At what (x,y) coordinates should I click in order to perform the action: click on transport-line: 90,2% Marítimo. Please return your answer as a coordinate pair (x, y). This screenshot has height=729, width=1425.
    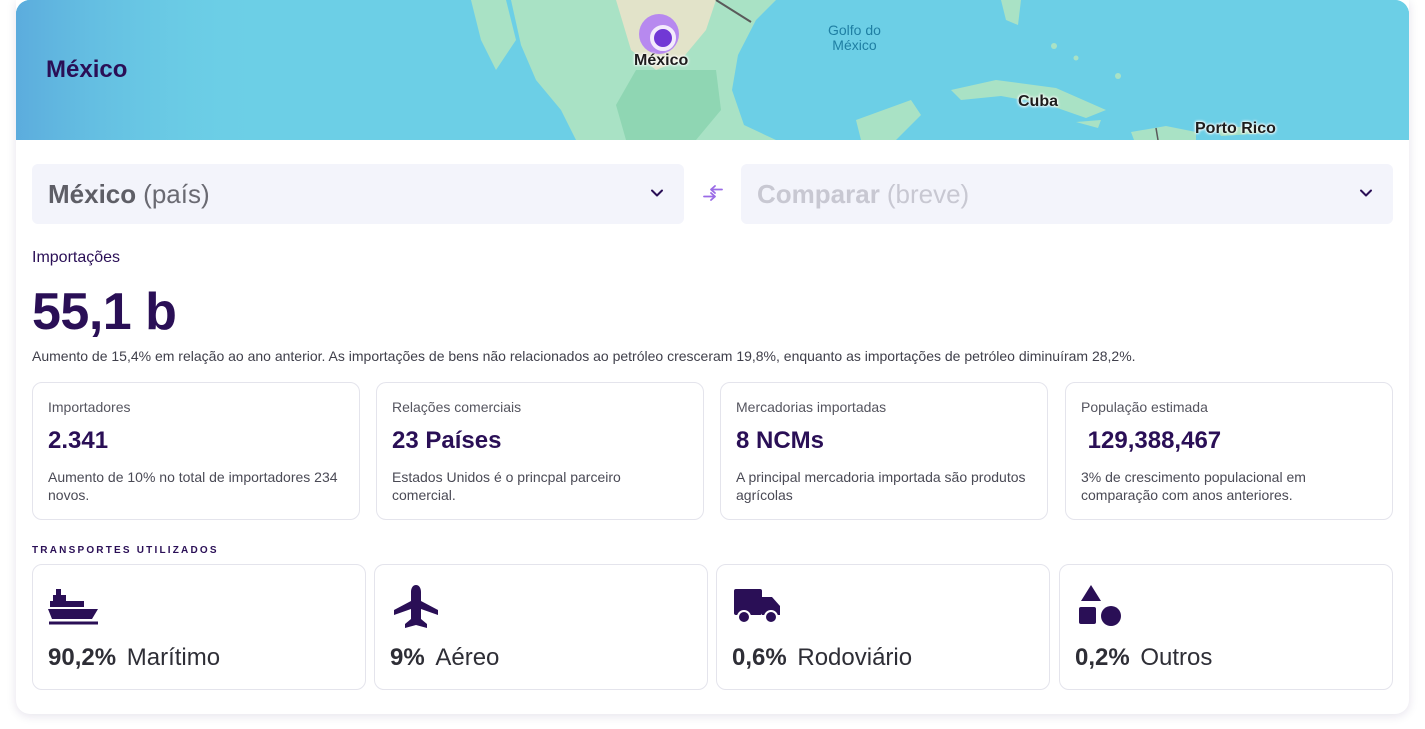
    Looking at the image, I should click on (199, 658).